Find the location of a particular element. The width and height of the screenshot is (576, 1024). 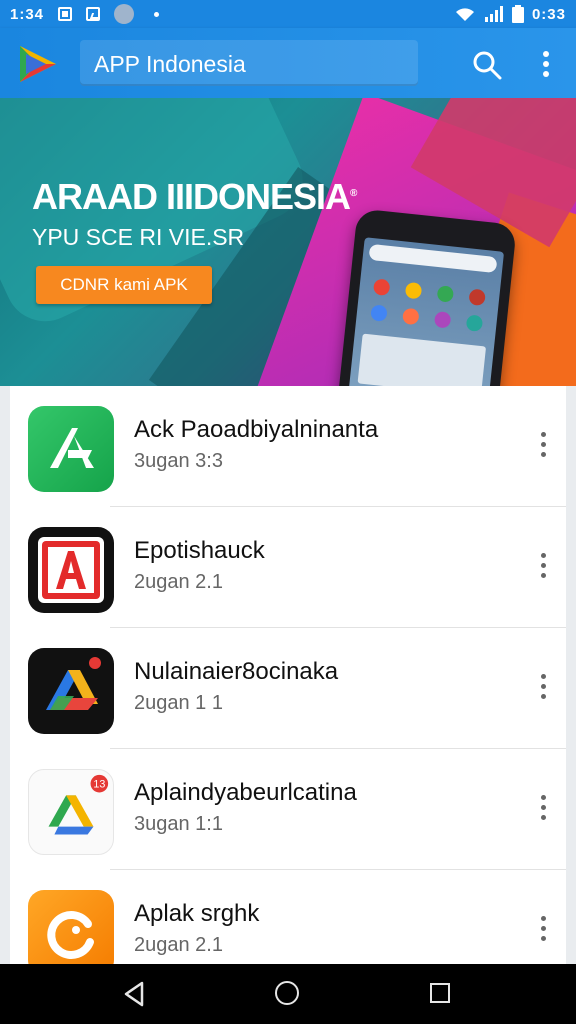

status-time: 1:34 is located at coordinates (27, 14).